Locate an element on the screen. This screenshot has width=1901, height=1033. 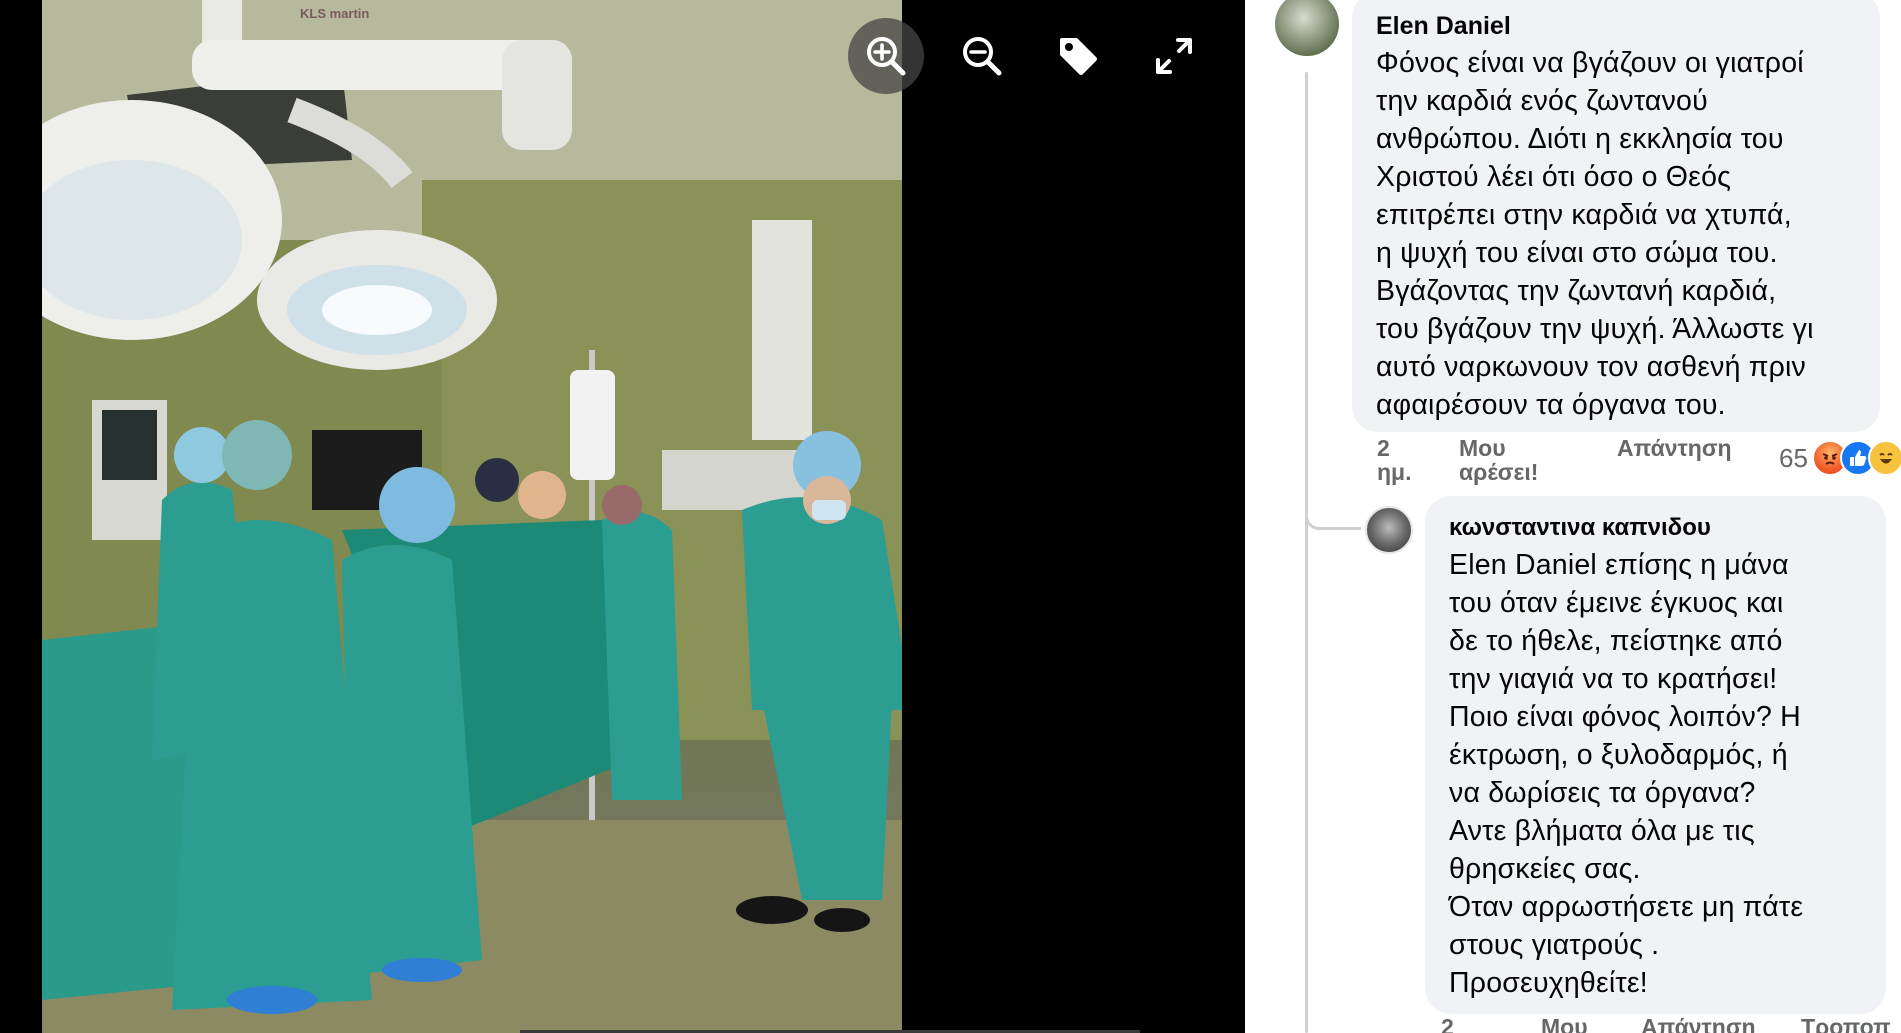
comment-actions: 2 ημ. Μου αρέσει! Απάντηση is located at coordinates (1577, 460).